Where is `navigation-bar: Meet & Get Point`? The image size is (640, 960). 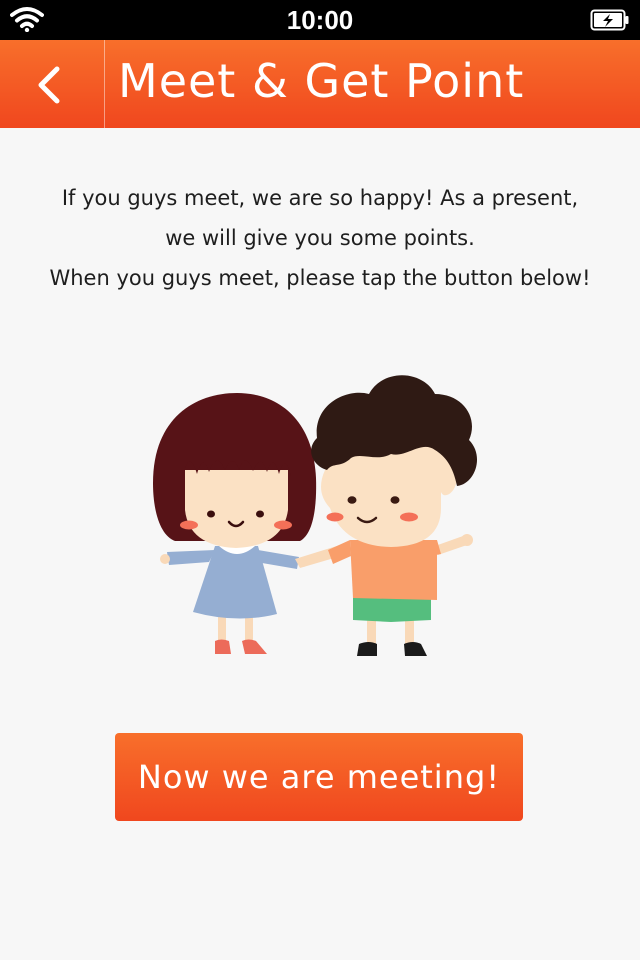 navigation-bar: Meet & Get Point is located at coordinates (320, 84).